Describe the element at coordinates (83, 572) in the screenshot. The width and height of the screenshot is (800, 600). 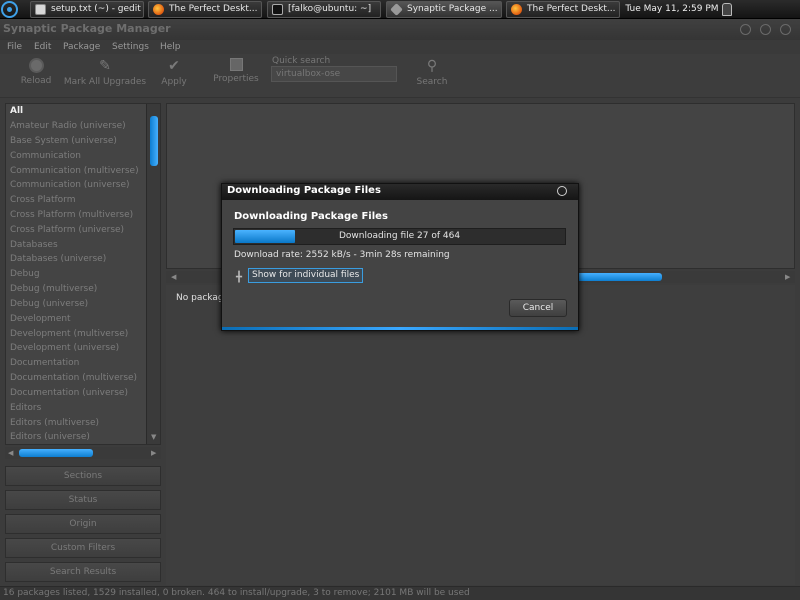
I see `search-results-button: Search Results` at that location.